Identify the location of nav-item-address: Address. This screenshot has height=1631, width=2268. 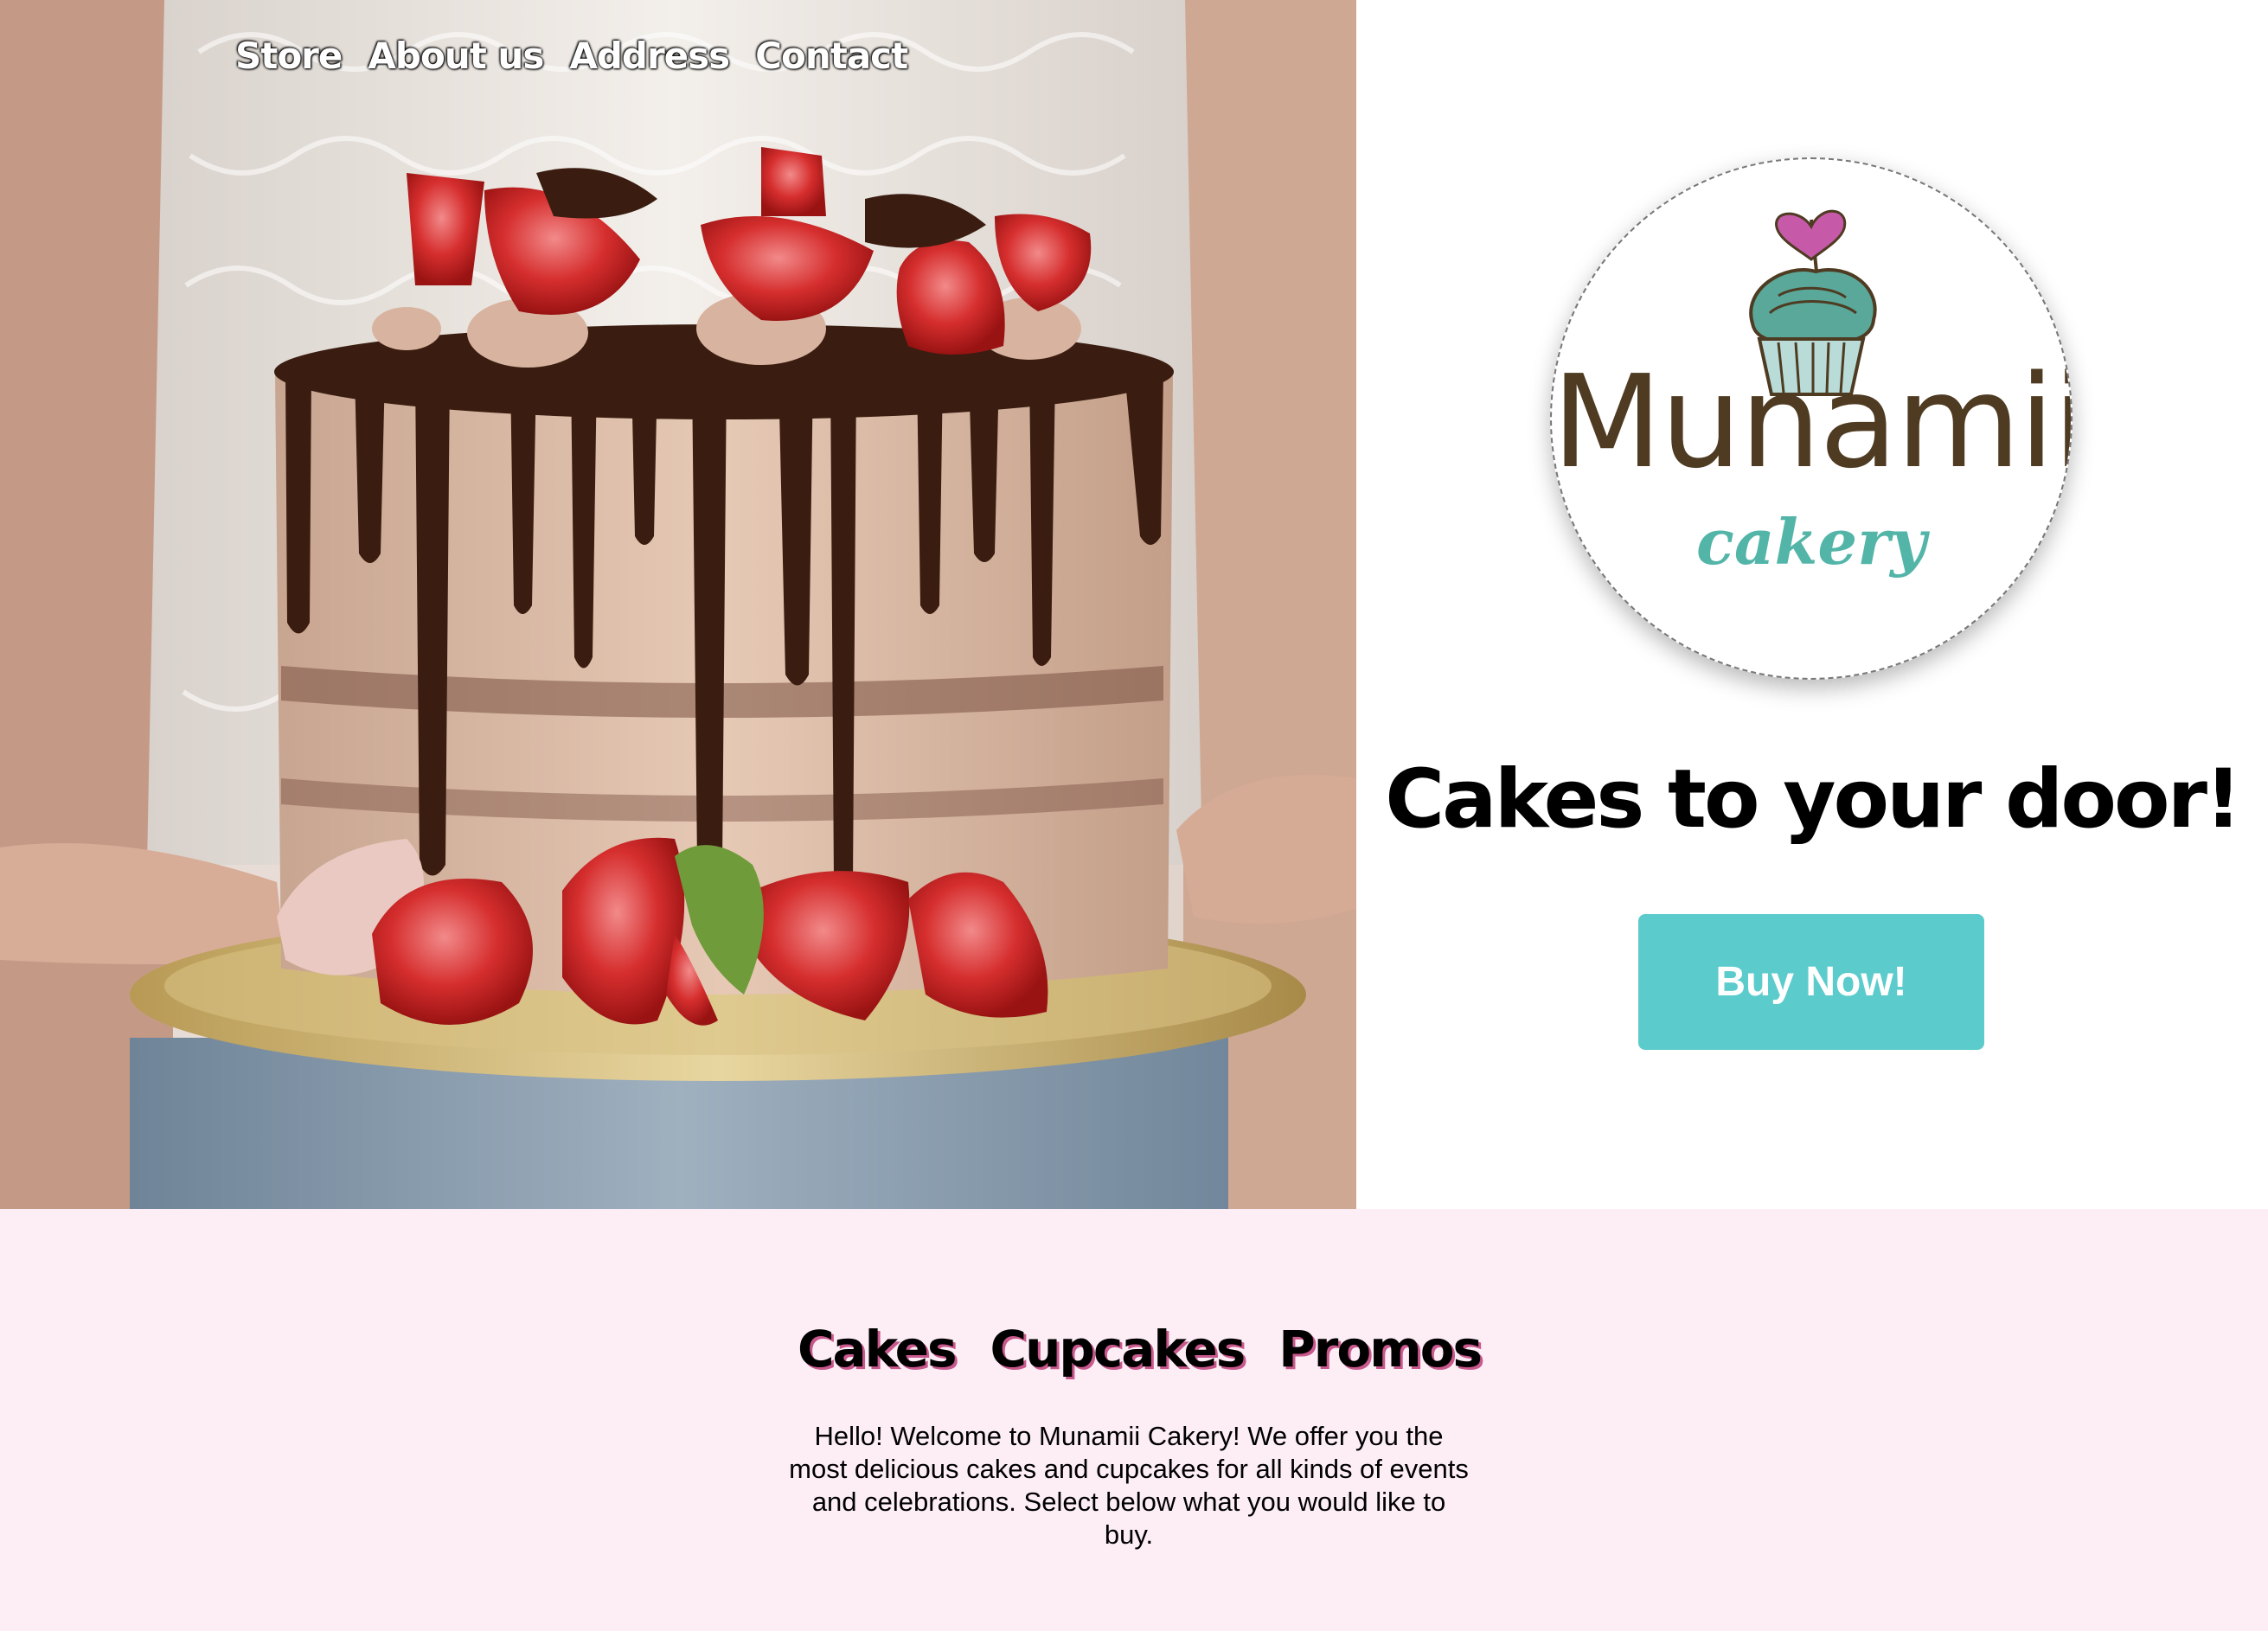
(649, 56).